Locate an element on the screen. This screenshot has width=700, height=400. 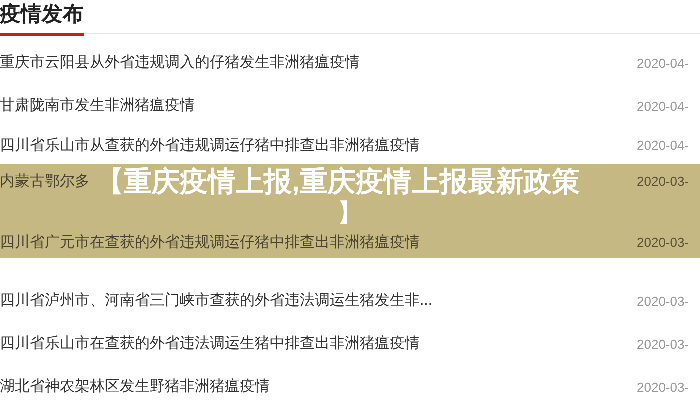
news-link: 四川省广元市在查获的外省违规调运仔猪中排查出非洲猪瘟疫情 is located at coordinates (210, 243).